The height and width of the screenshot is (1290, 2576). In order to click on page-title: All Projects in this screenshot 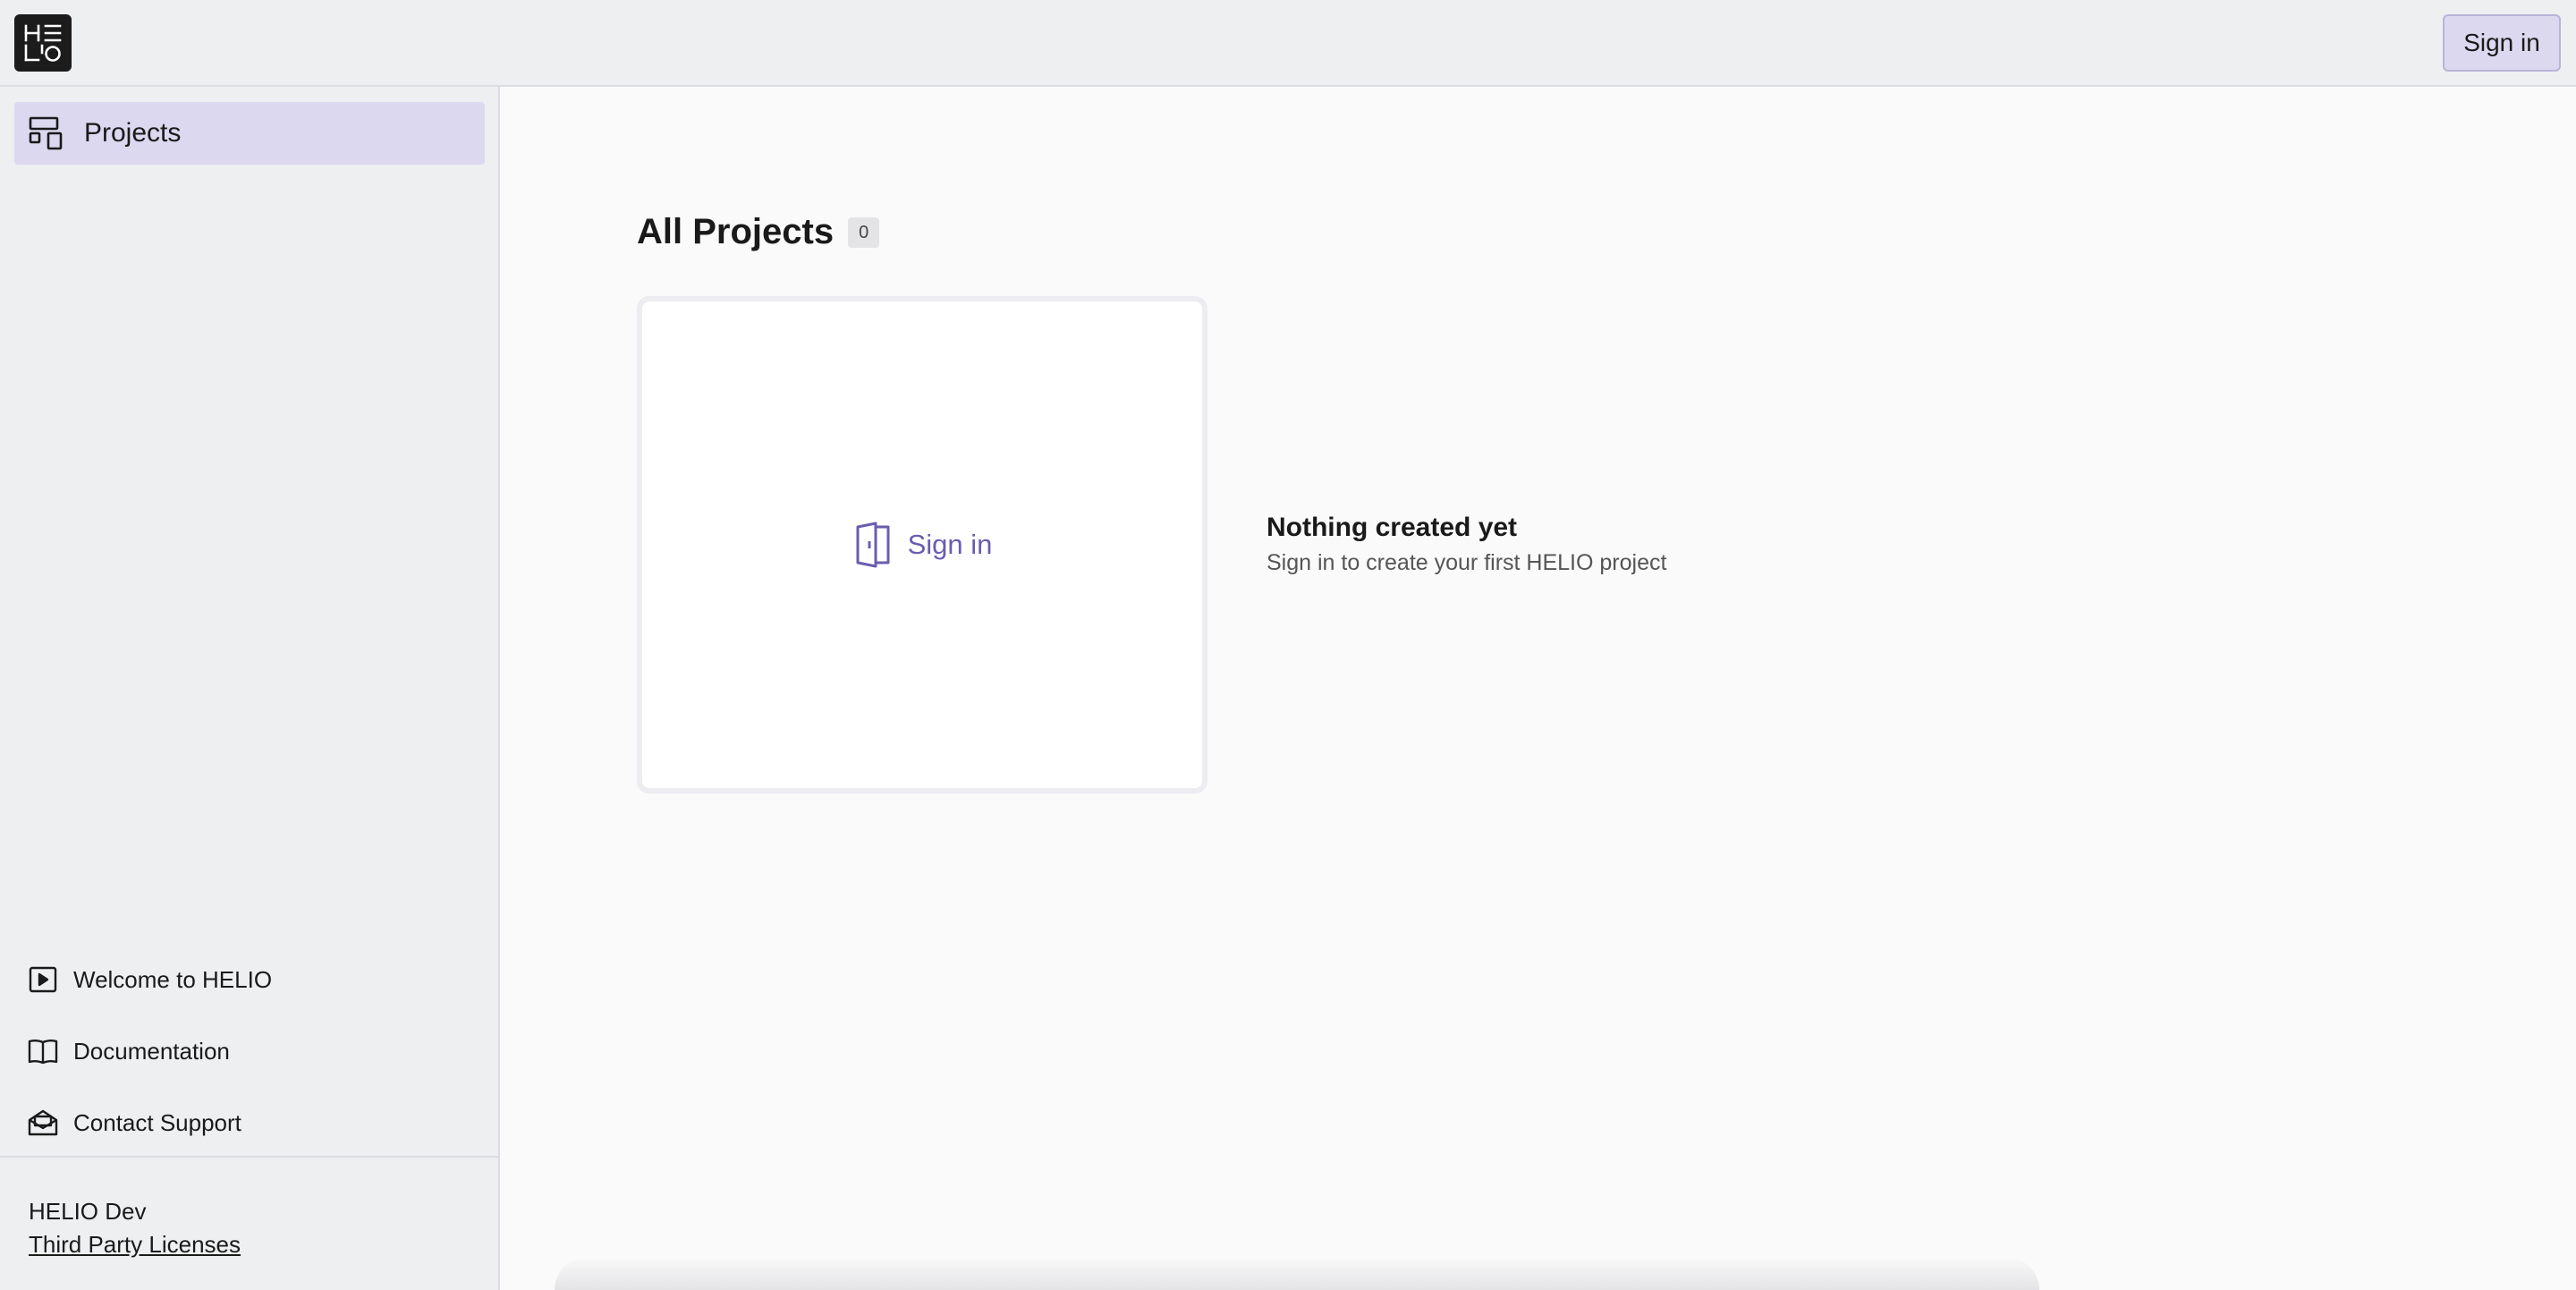, I will do `click(736, 231)`.